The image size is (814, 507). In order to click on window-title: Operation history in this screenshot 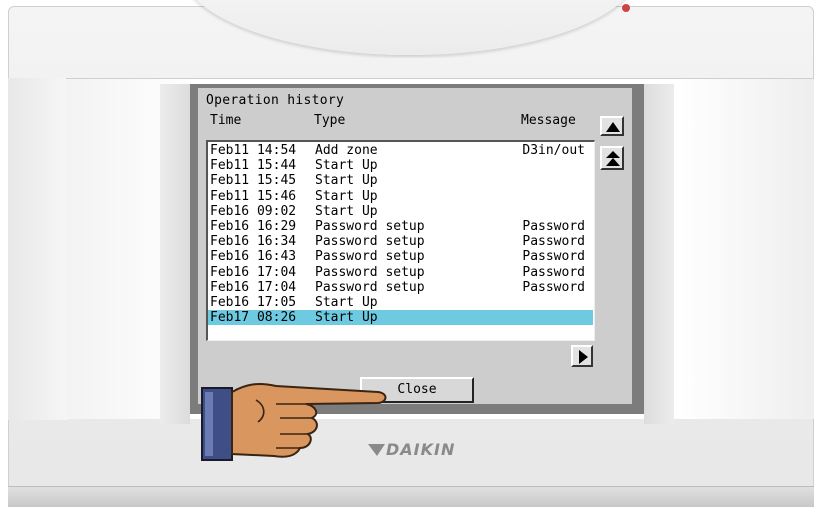, I will do `click(275, 100)`.